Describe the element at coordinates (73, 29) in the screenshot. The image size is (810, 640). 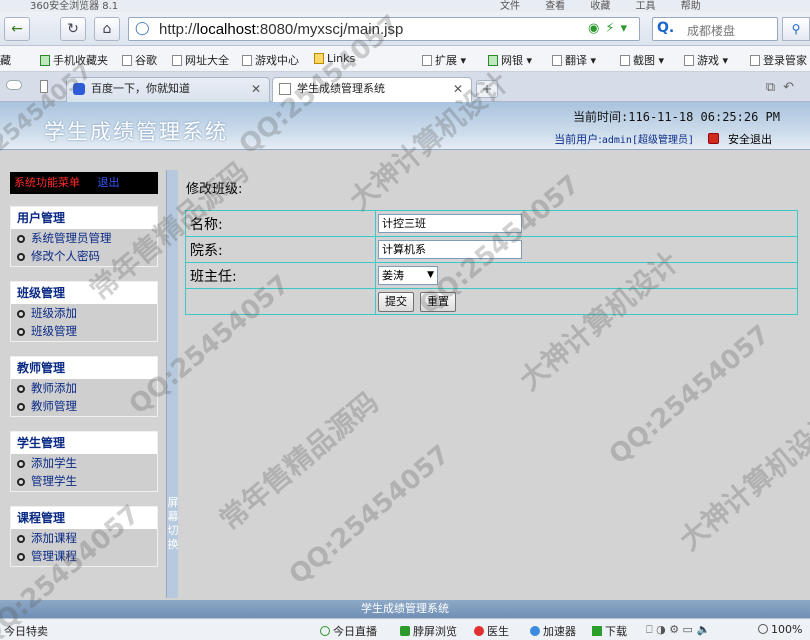
I see `refresh-icon: ↻` at that location.